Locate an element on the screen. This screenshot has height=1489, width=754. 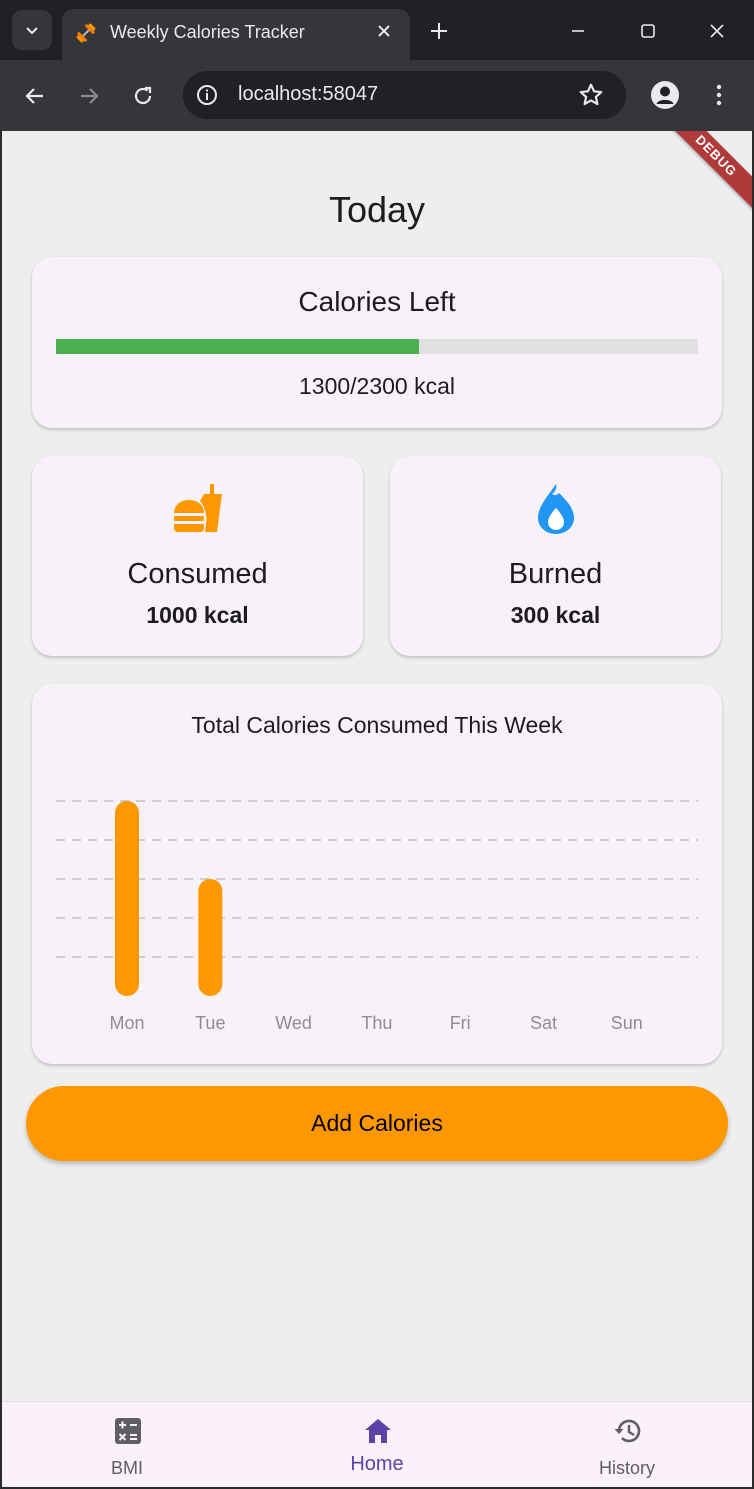
page-title: Today is located at coordinates (377, 209).